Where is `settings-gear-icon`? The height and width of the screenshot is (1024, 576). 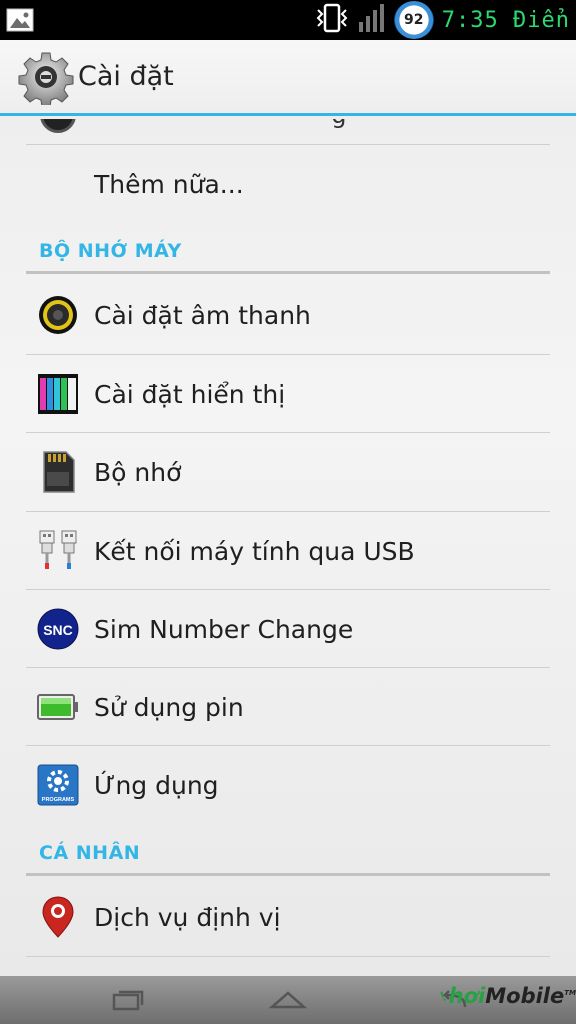 settings-gear-icon is located at coordinates (46, 78).